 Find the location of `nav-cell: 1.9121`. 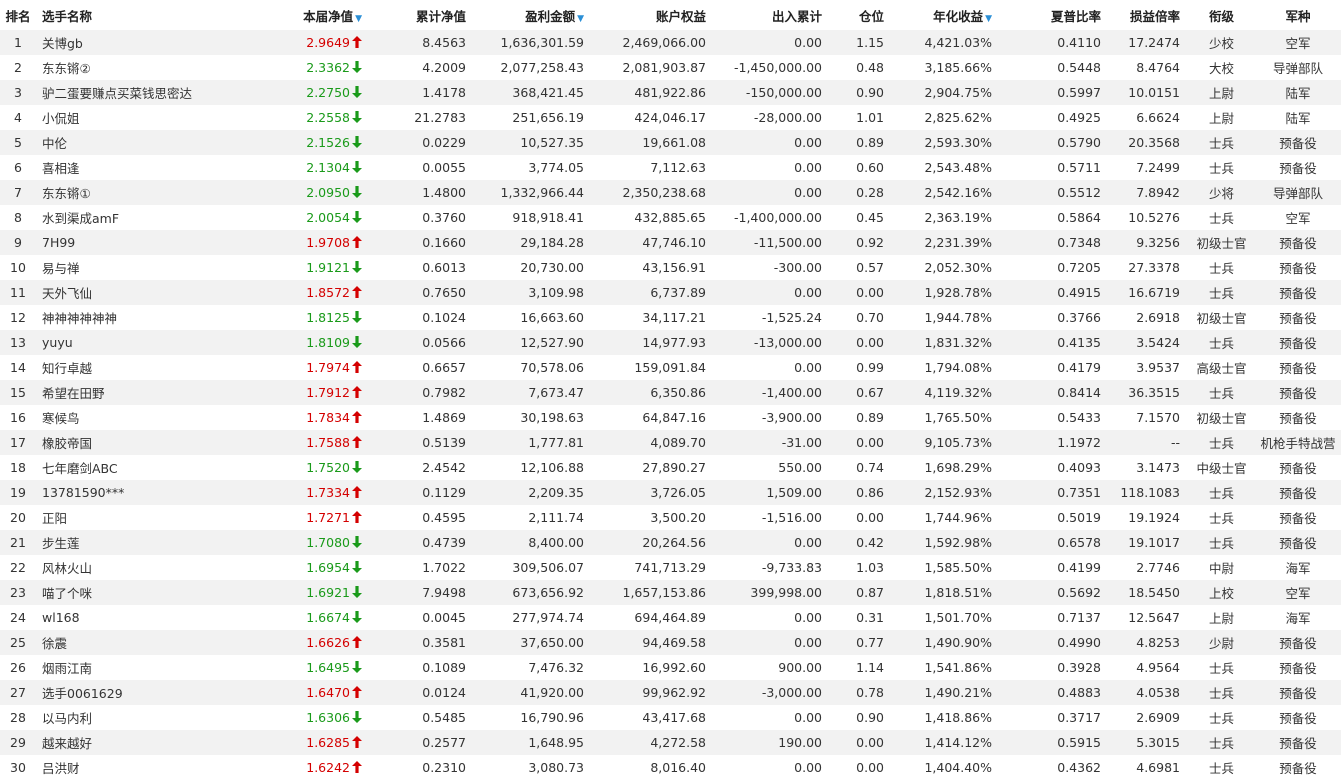

nav-cell: 1.9121 is located at coordinates (300, 267).